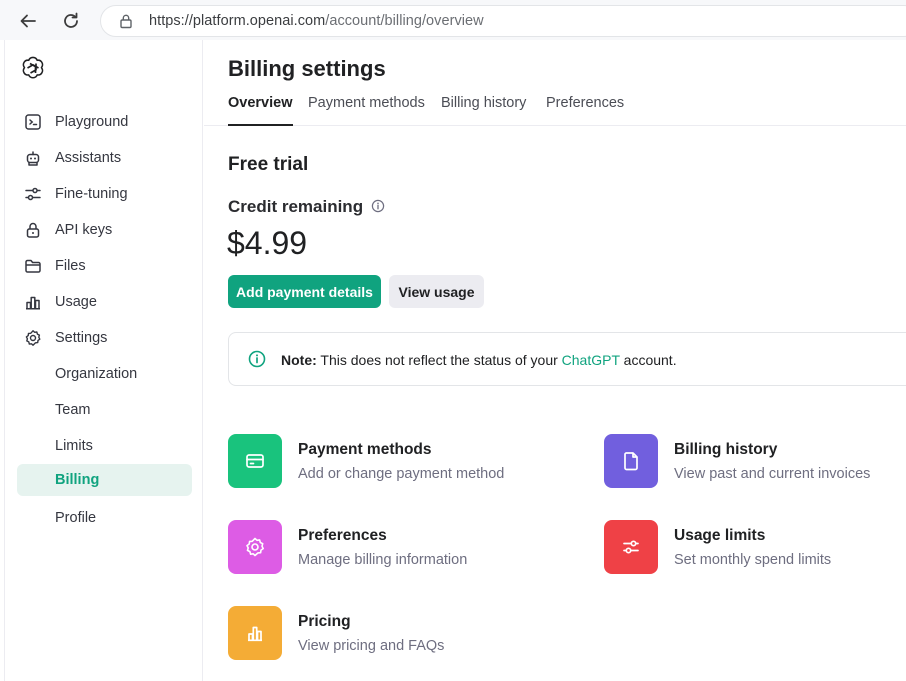 Image resolution: width=906 pixels, height=681 pixels. Describe the element at coordinates (96, 374) in the screenshot. I see `sidebar-item-label: Organization` at that location.